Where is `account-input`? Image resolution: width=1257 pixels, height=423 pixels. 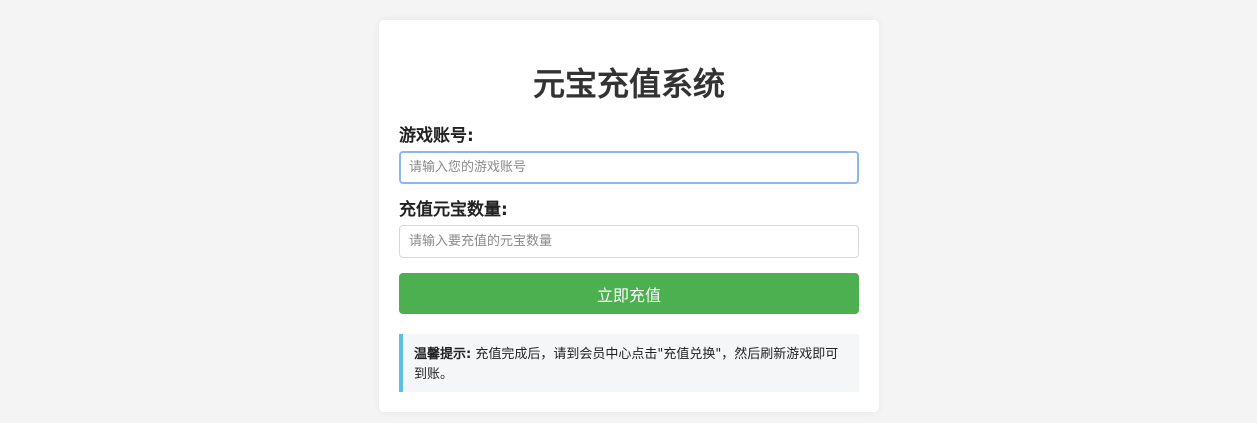
account-input is located at coordinates (629, 167).